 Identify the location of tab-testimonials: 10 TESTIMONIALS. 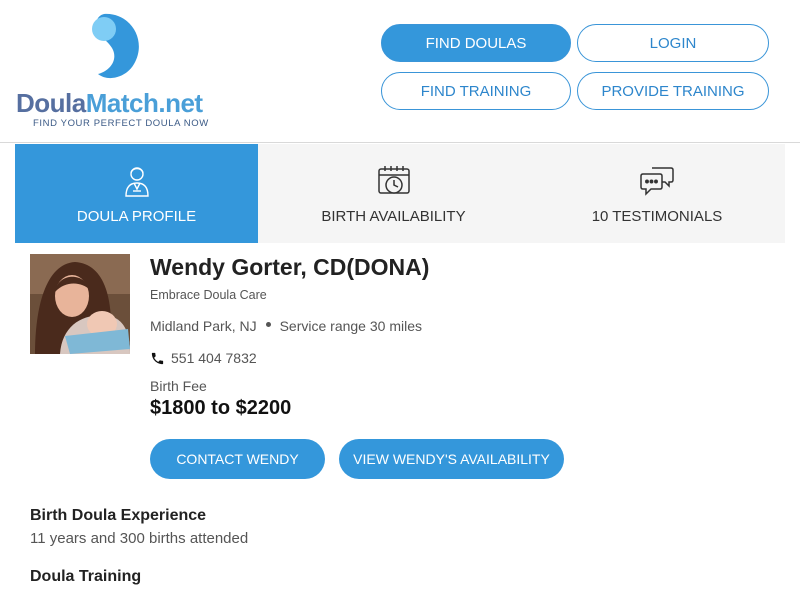
(657, 193).